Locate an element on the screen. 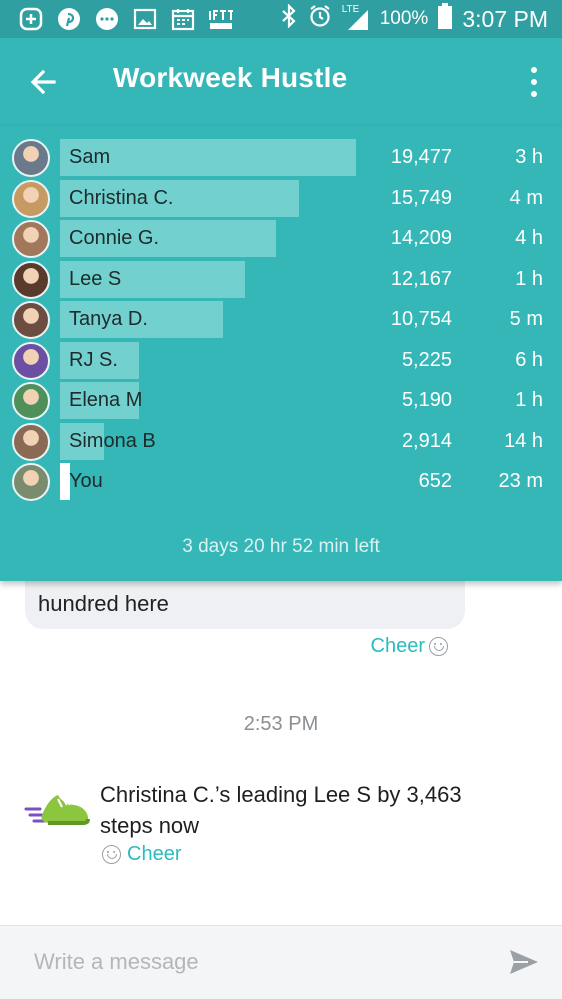 This screenshot has height=999, width=562. cheer-button: Cheer is located at coordinates (409, 646).